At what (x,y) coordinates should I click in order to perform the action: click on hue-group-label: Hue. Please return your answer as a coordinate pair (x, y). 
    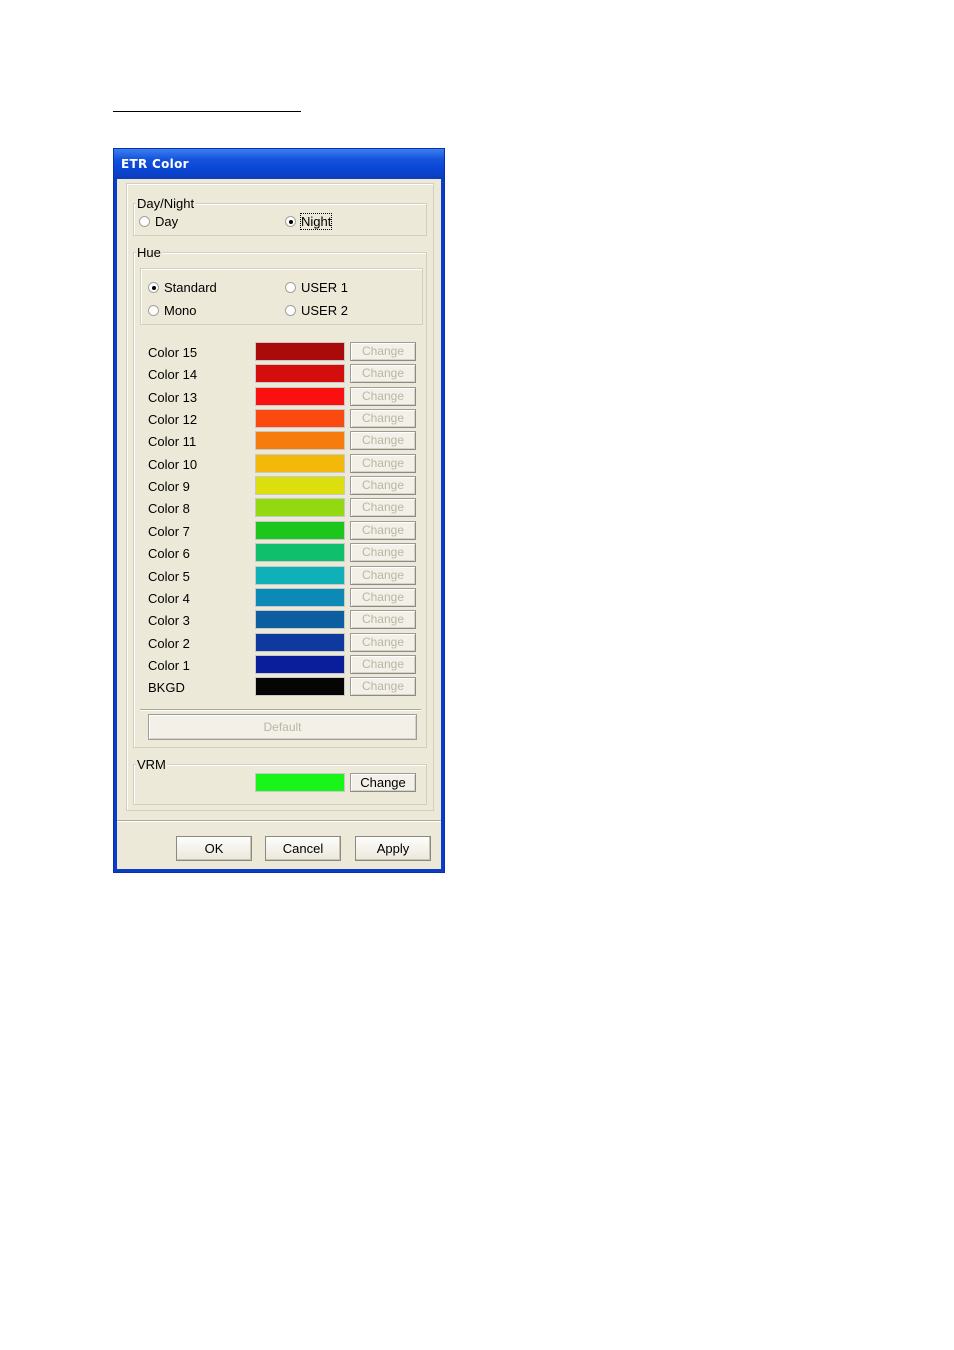
    Looking at the image, I should click on (149, 252).